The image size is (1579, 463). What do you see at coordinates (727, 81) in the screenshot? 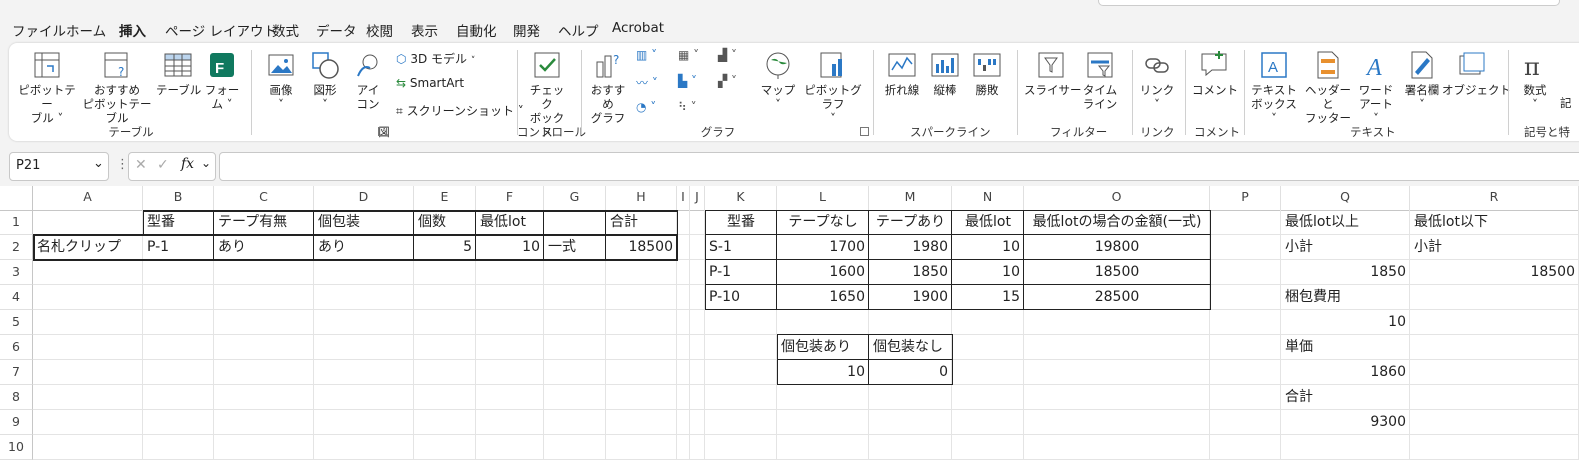
I see `combo-chart-icon: ▞ ˅` at bounding box center [727, 81].